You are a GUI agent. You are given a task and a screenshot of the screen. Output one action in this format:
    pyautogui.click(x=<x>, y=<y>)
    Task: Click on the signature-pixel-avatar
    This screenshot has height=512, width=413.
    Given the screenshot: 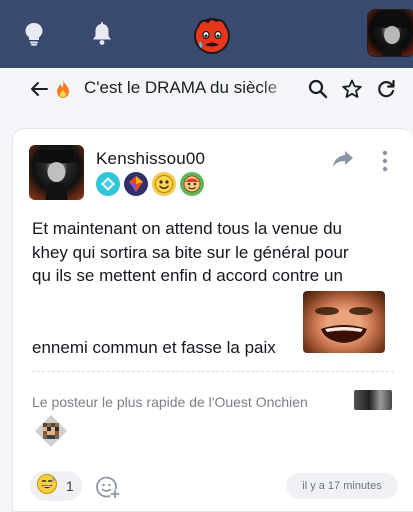 What is the action you would take?
    pyautogui.click(x=51, y=431)
    